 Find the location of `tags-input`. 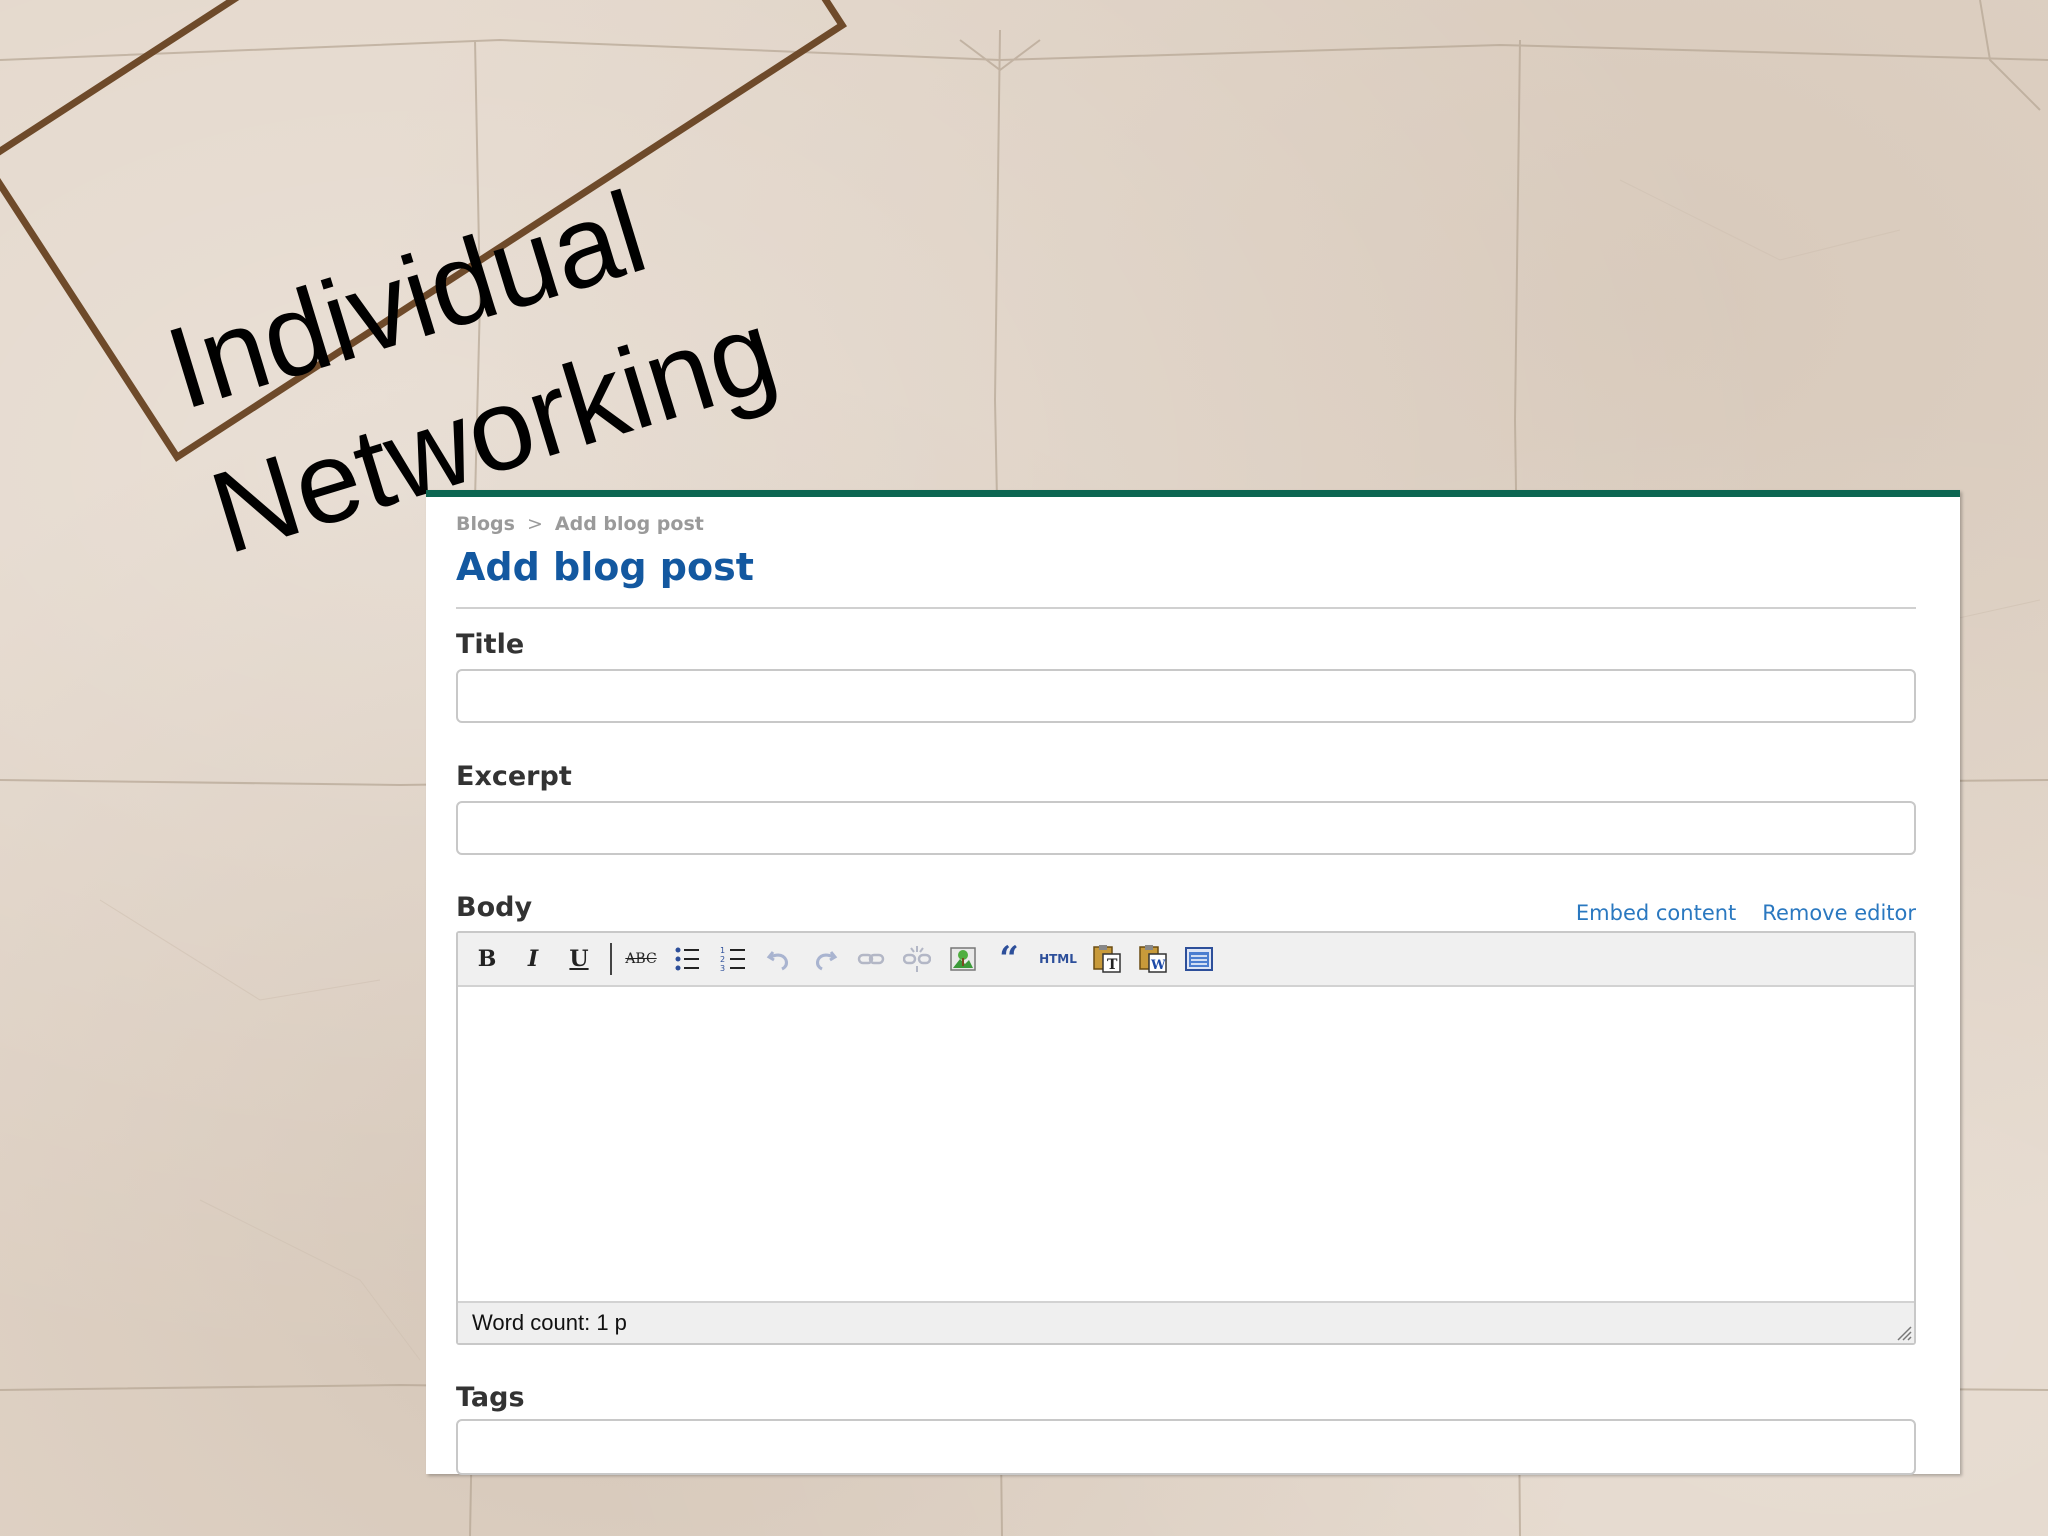

tags-input is located at coordinates (1186, 1447).